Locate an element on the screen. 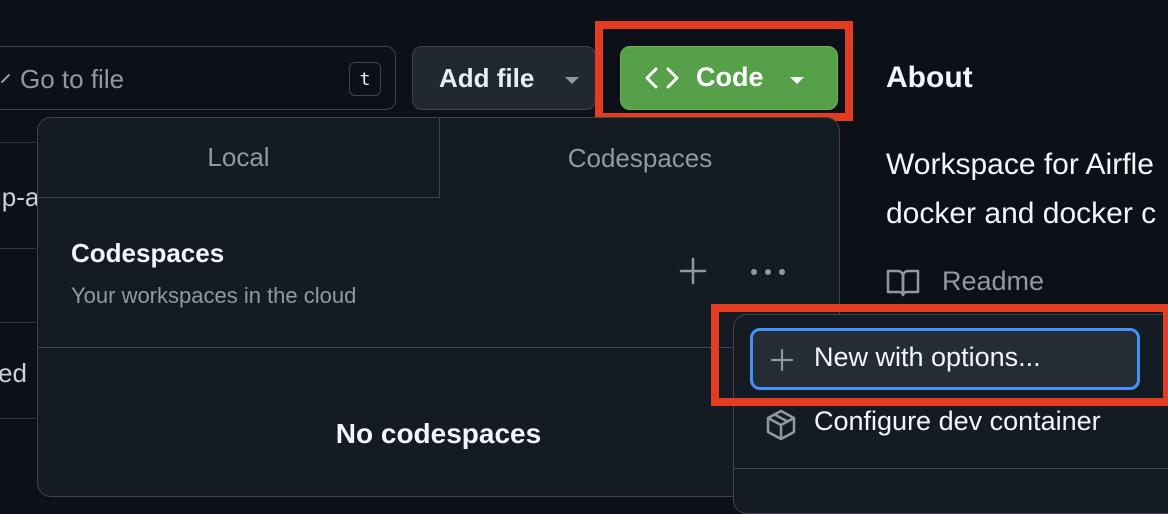 This screenshot has height=514, width=1168. search-icon is located at coordinates (5, 78).